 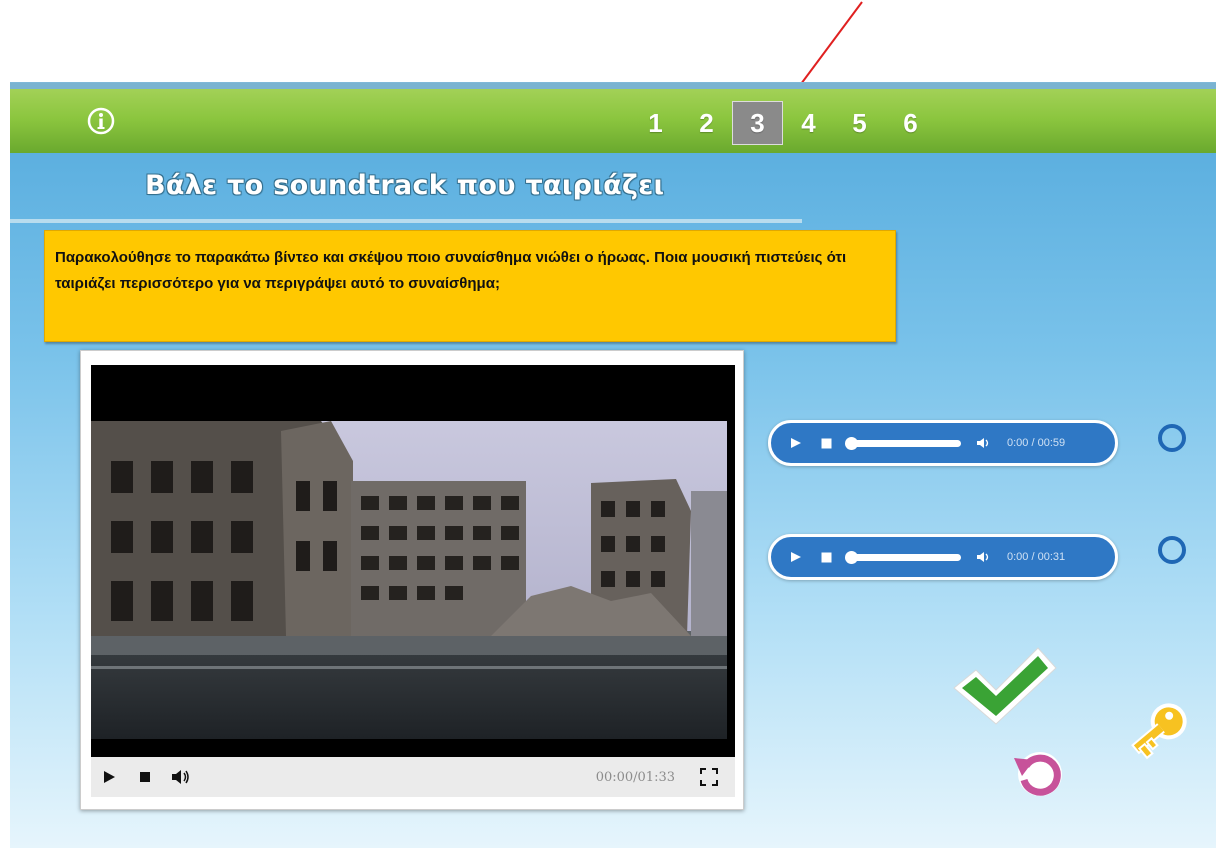 I want to click on nav-question-2: 2, so click(x=706, y=123).